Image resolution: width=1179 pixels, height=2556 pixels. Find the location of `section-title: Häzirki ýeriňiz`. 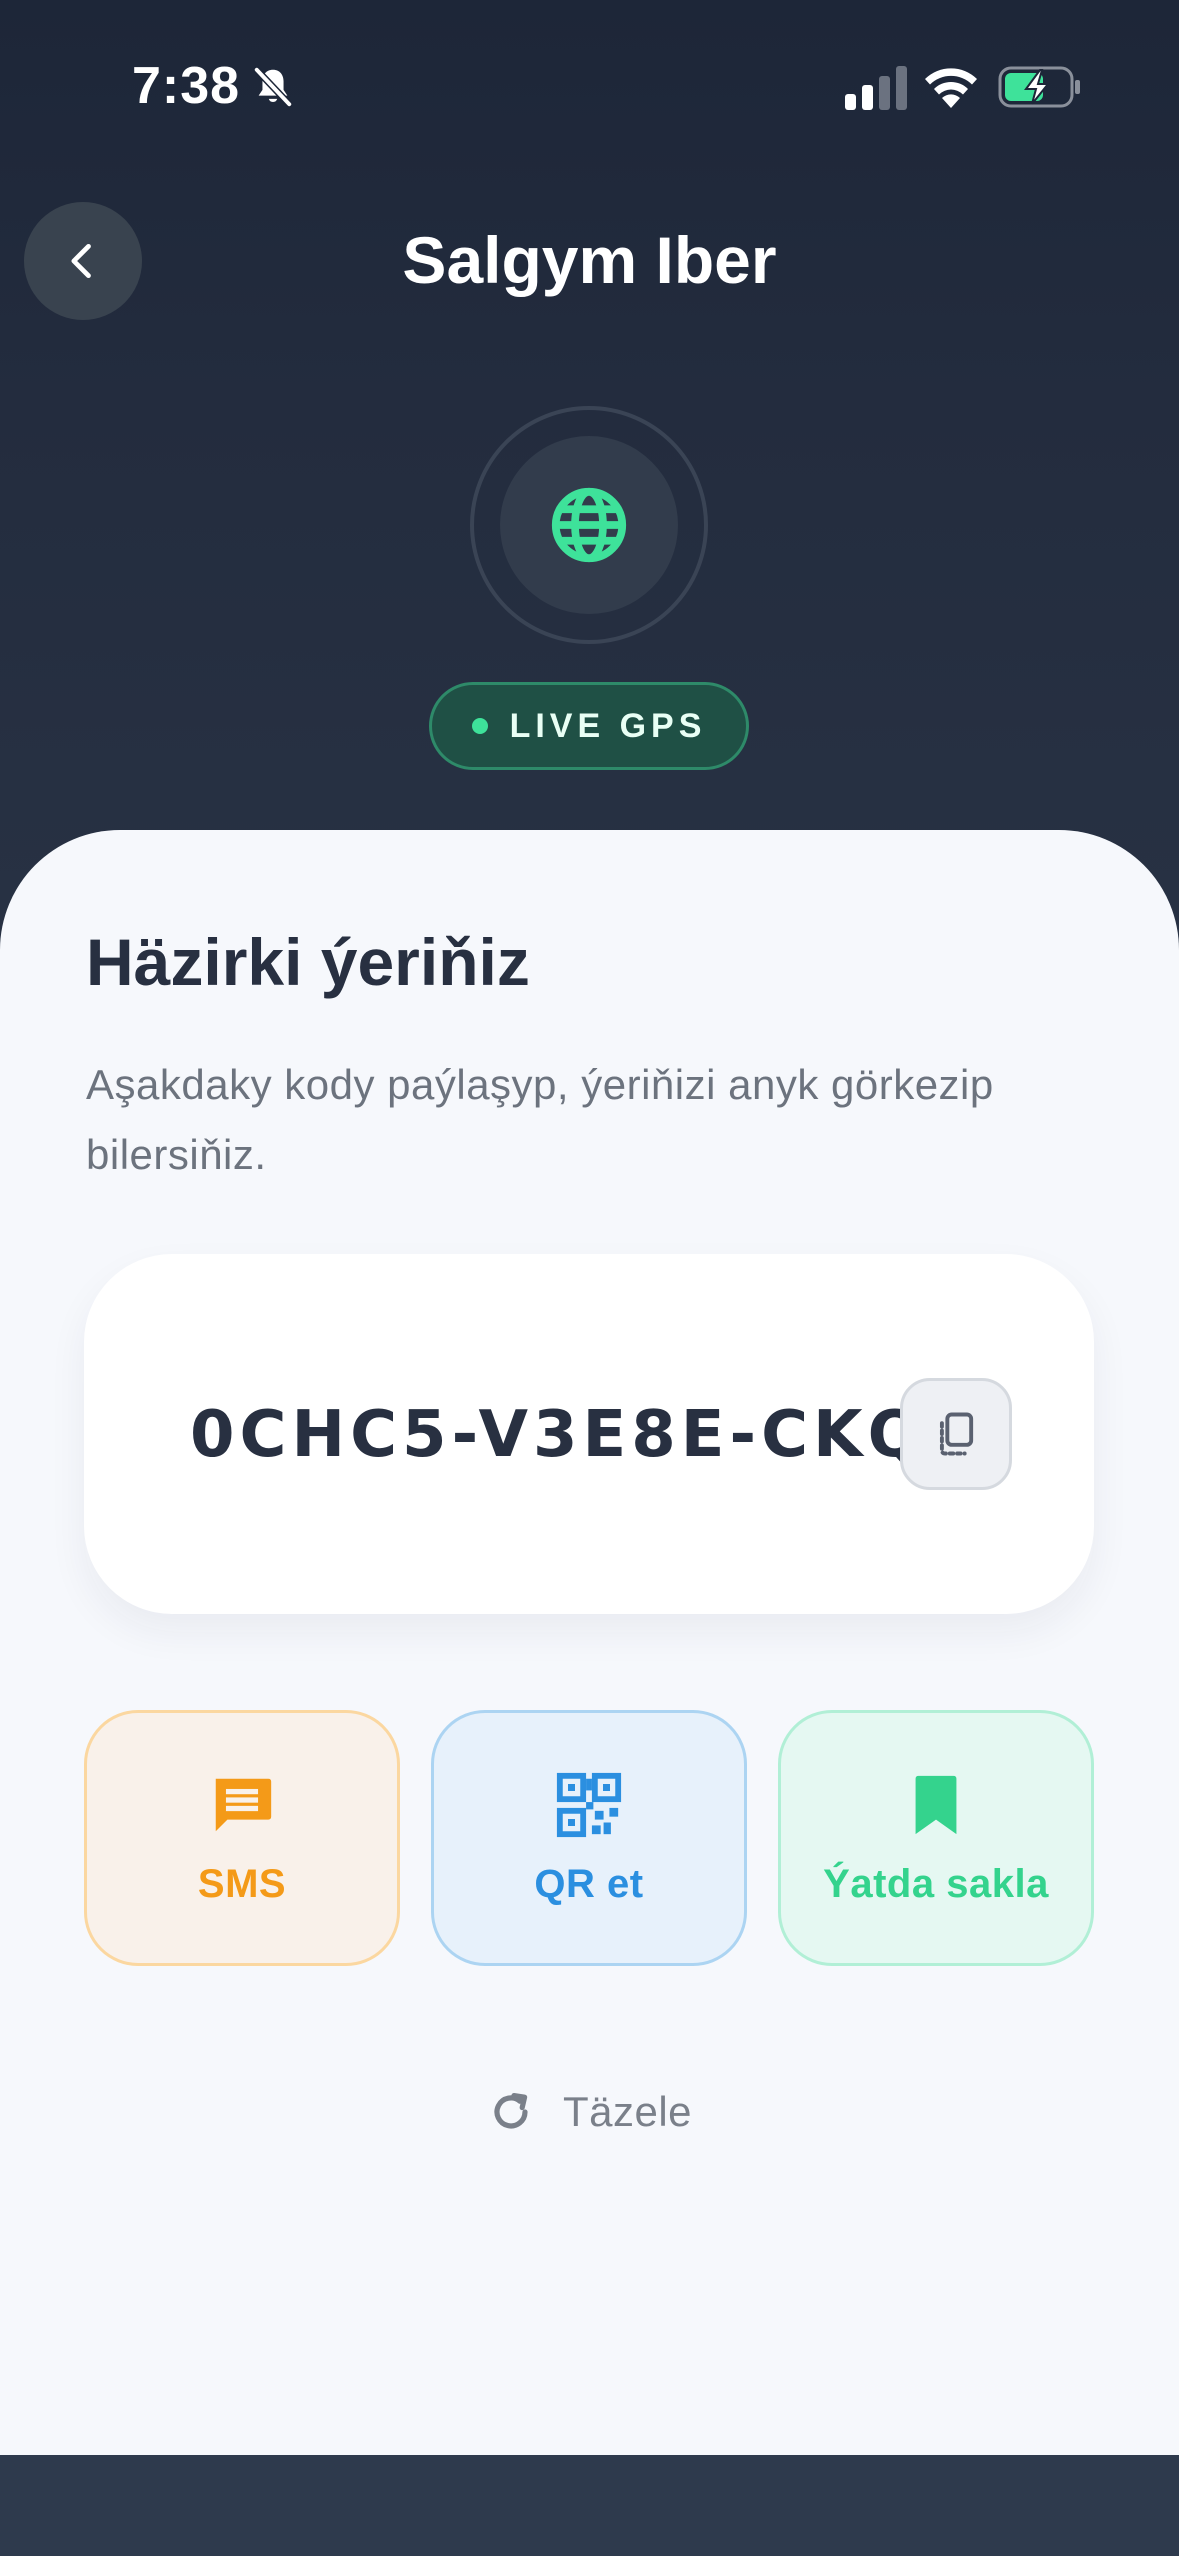

section-title: Häzirki ýeriňiz is located at coordinates (308, 962).